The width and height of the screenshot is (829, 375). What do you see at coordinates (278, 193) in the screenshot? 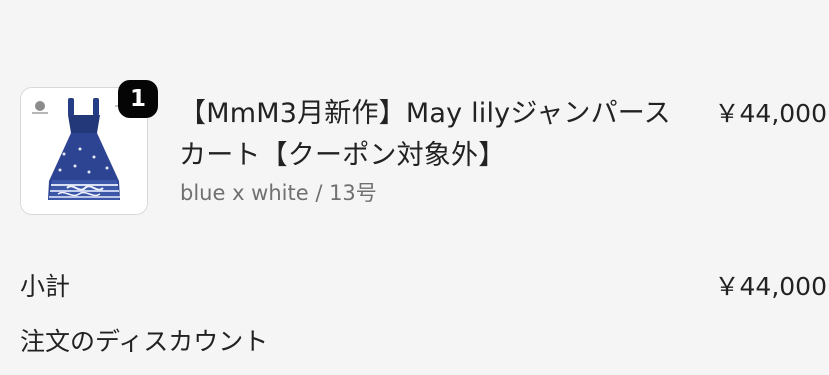
I see `product-variant: blue x white / 13号` at bounding box center [278, 193].